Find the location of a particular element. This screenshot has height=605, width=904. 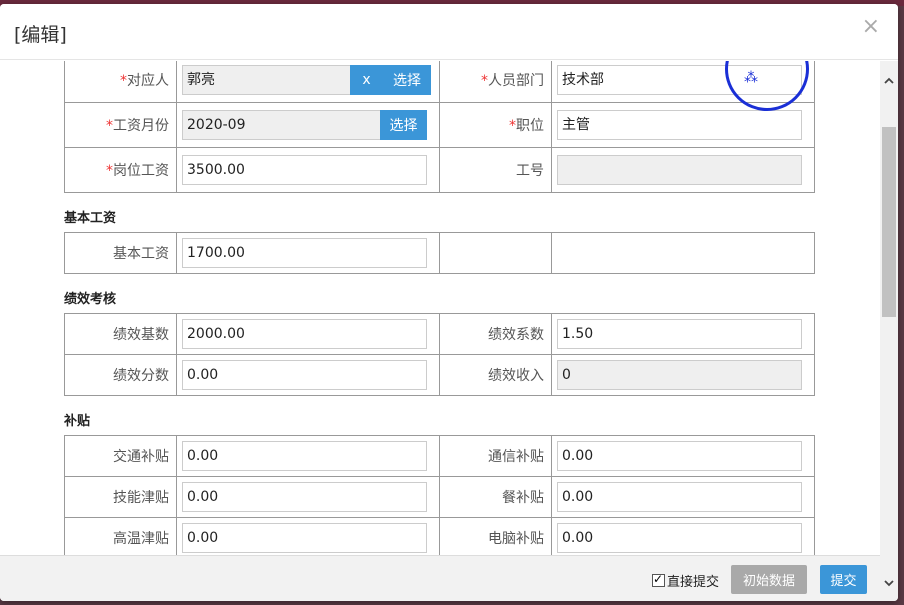

comm-allowance-input: 0.00 is located at coordinates (679, 456).